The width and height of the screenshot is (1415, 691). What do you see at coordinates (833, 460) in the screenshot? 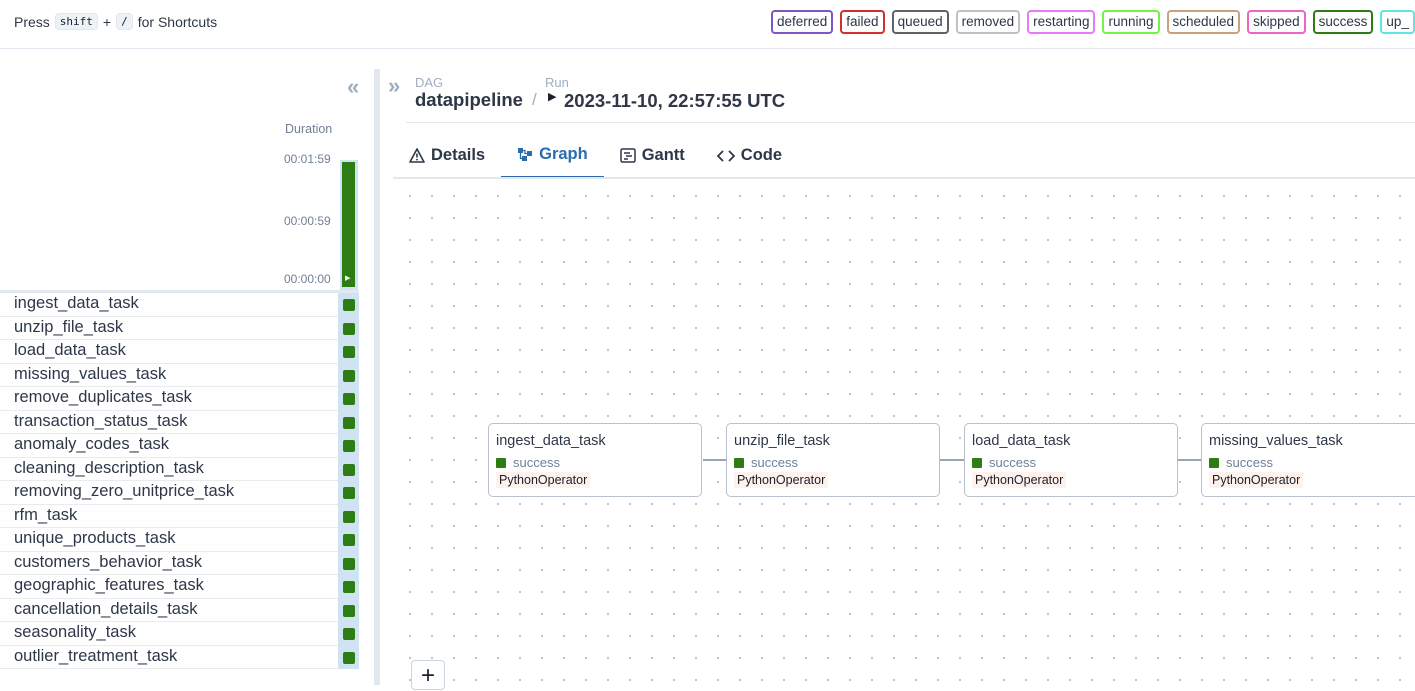
I see `graph-node: unzip_file_task success PythonOperator` at bounding box center [833, 460].